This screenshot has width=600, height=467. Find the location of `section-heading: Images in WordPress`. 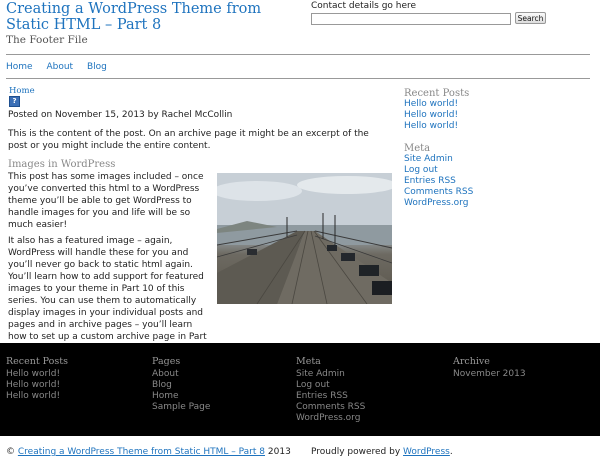

section-heading: Images in WordPress is located at coordinates (62, 164).